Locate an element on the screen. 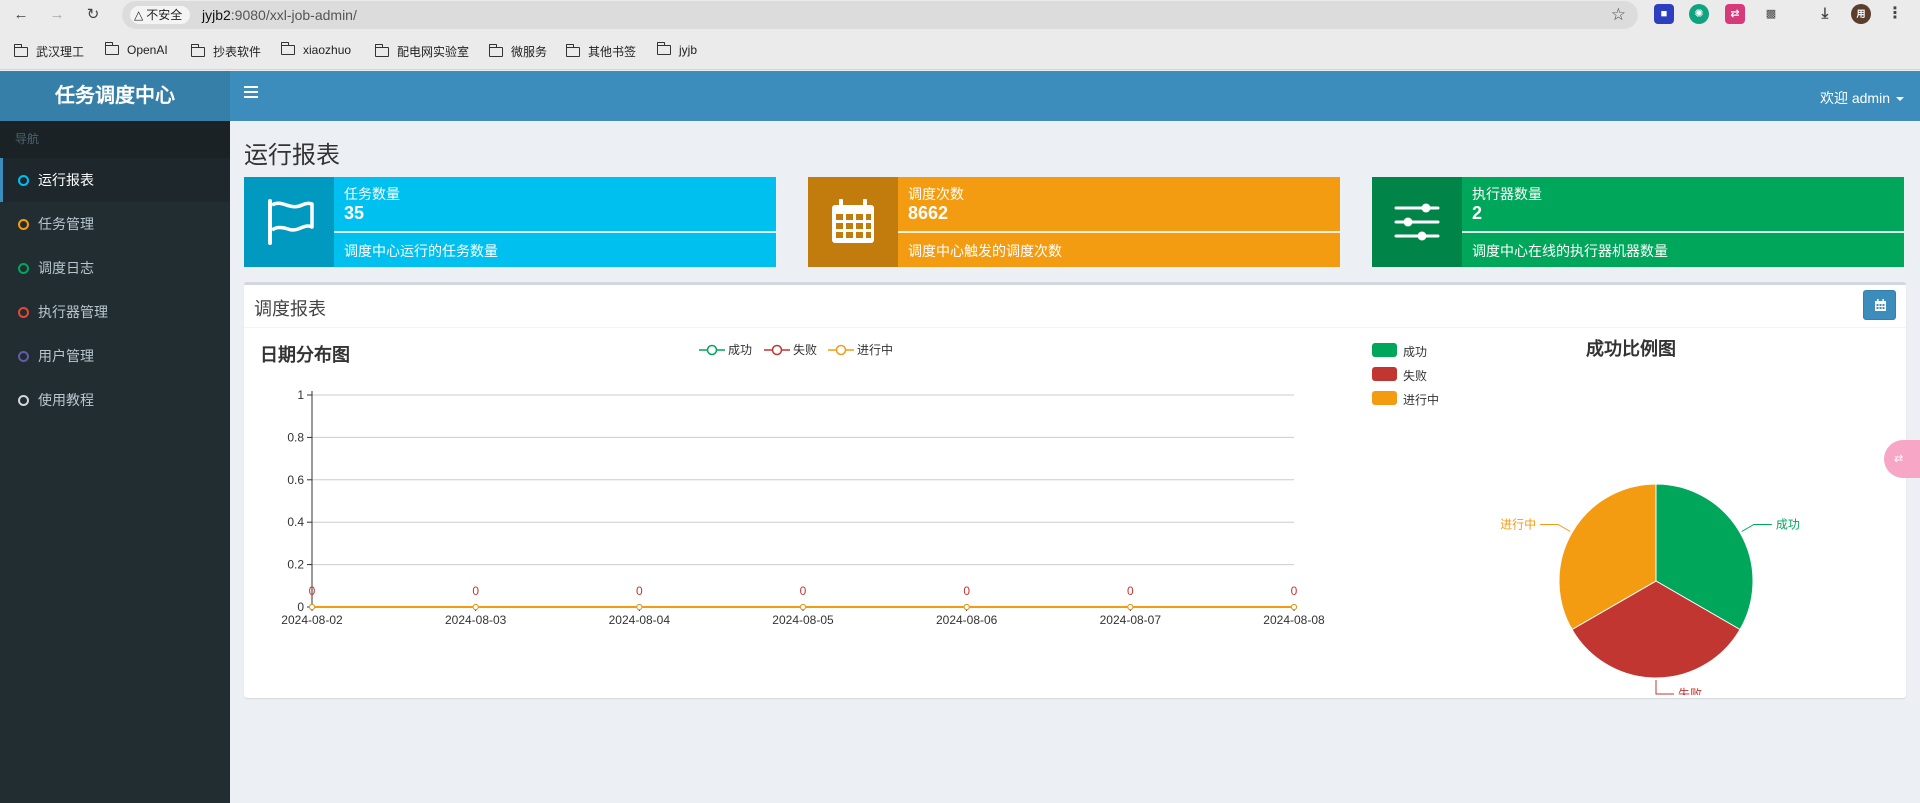 Image resolution: width=1920 pixels, height=803 pixels. panel-title: 调度报表 is located at coordinates (290, 309).